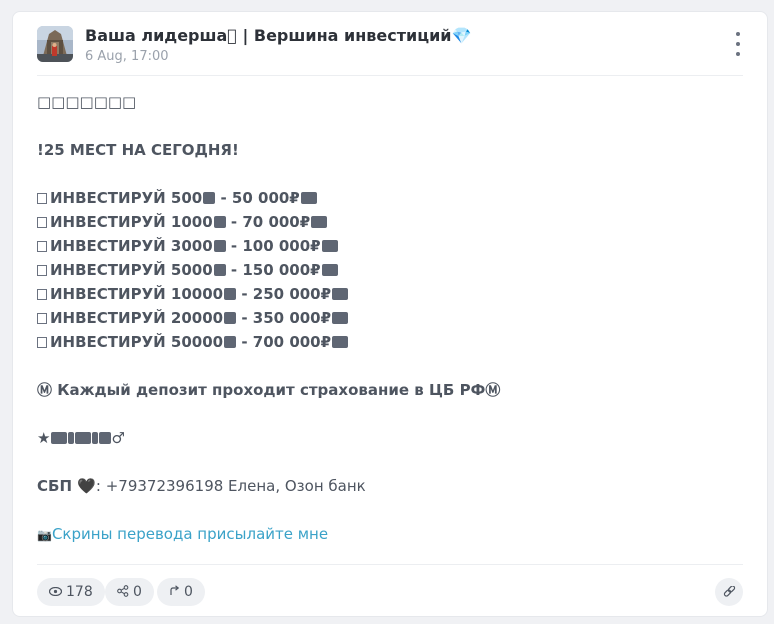  Describe the element at coordinates (55, 592) in the screenshot. I see `eye-icon` at that location.